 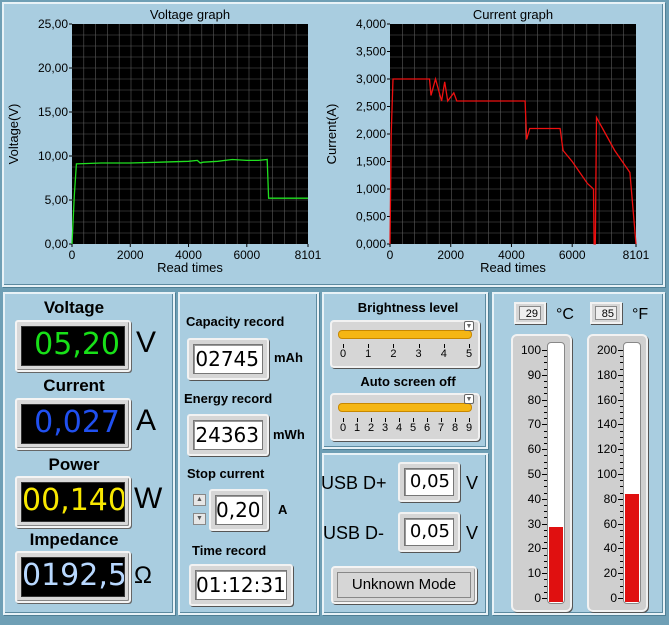 I want to click on screen-off-tick-label: 1, so click(x=357, y=428).